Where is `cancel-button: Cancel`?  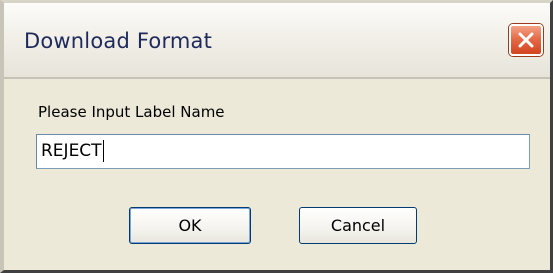
cancel-button: Cancel is located at coordinates (358, 225).